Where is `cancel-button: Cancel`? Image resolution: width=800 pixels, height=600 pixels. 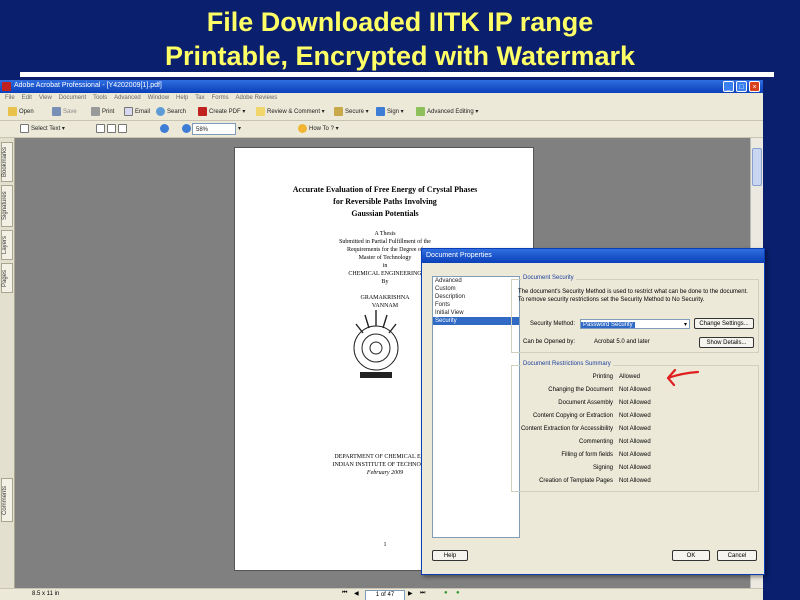 cancel-button: Cancel is located at coordinates (737, 555).